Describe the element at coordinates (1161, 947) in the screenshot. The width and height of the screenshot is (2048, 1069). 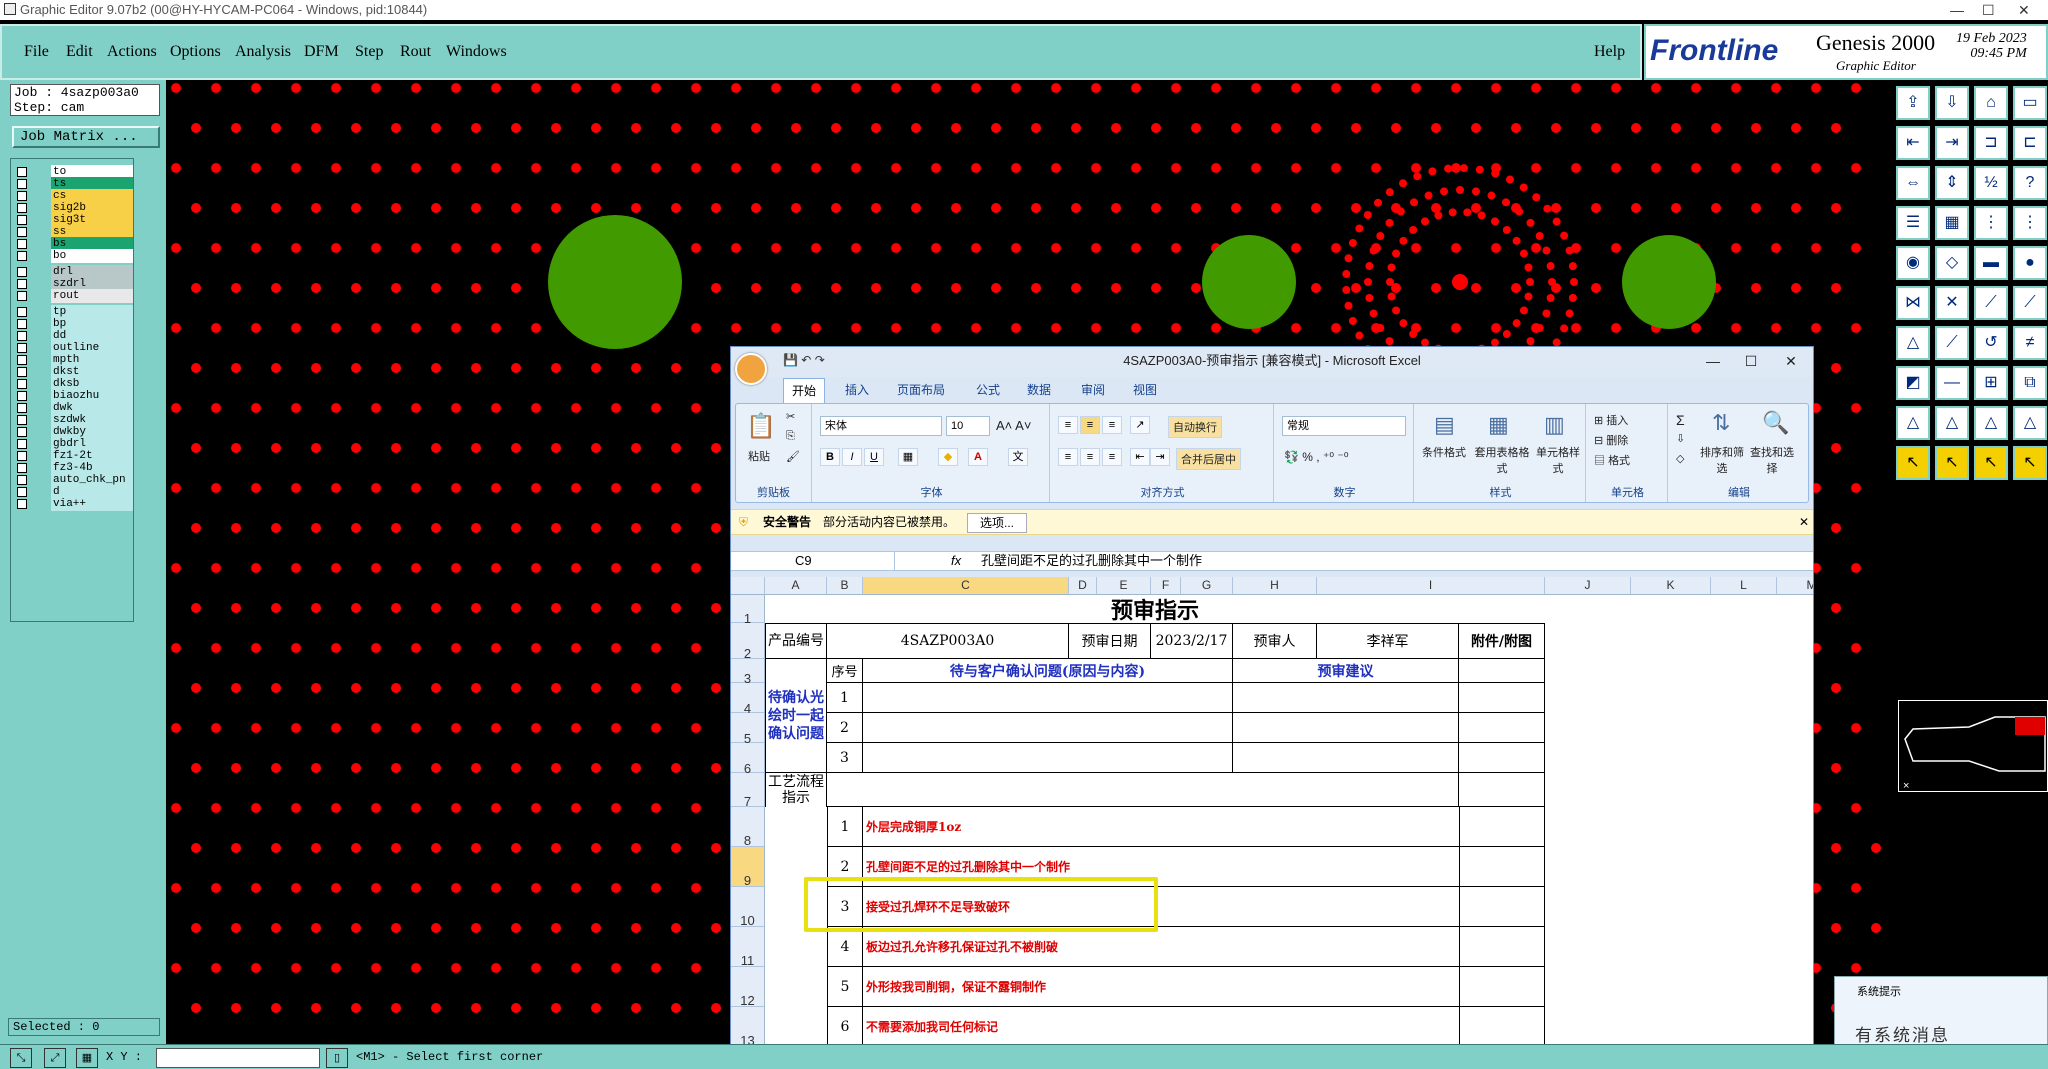
I see `process-text: 板边过孔允许移孔保证过孔不被削破` at that location.